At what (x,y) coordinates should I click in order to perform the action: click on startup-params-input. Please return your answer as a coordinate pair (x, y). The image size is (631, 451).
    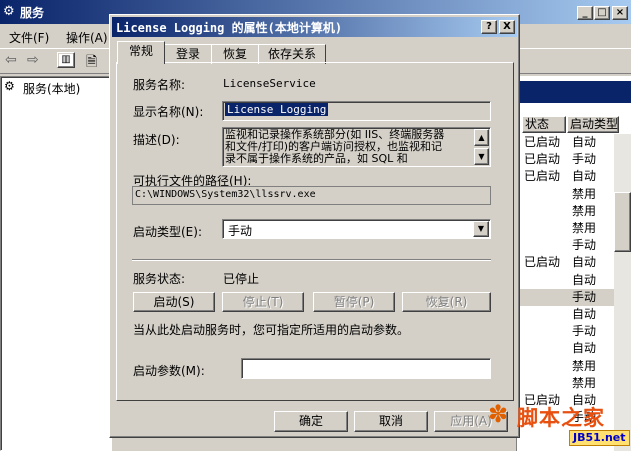
    Looking at the image, I should click on (366, 368).